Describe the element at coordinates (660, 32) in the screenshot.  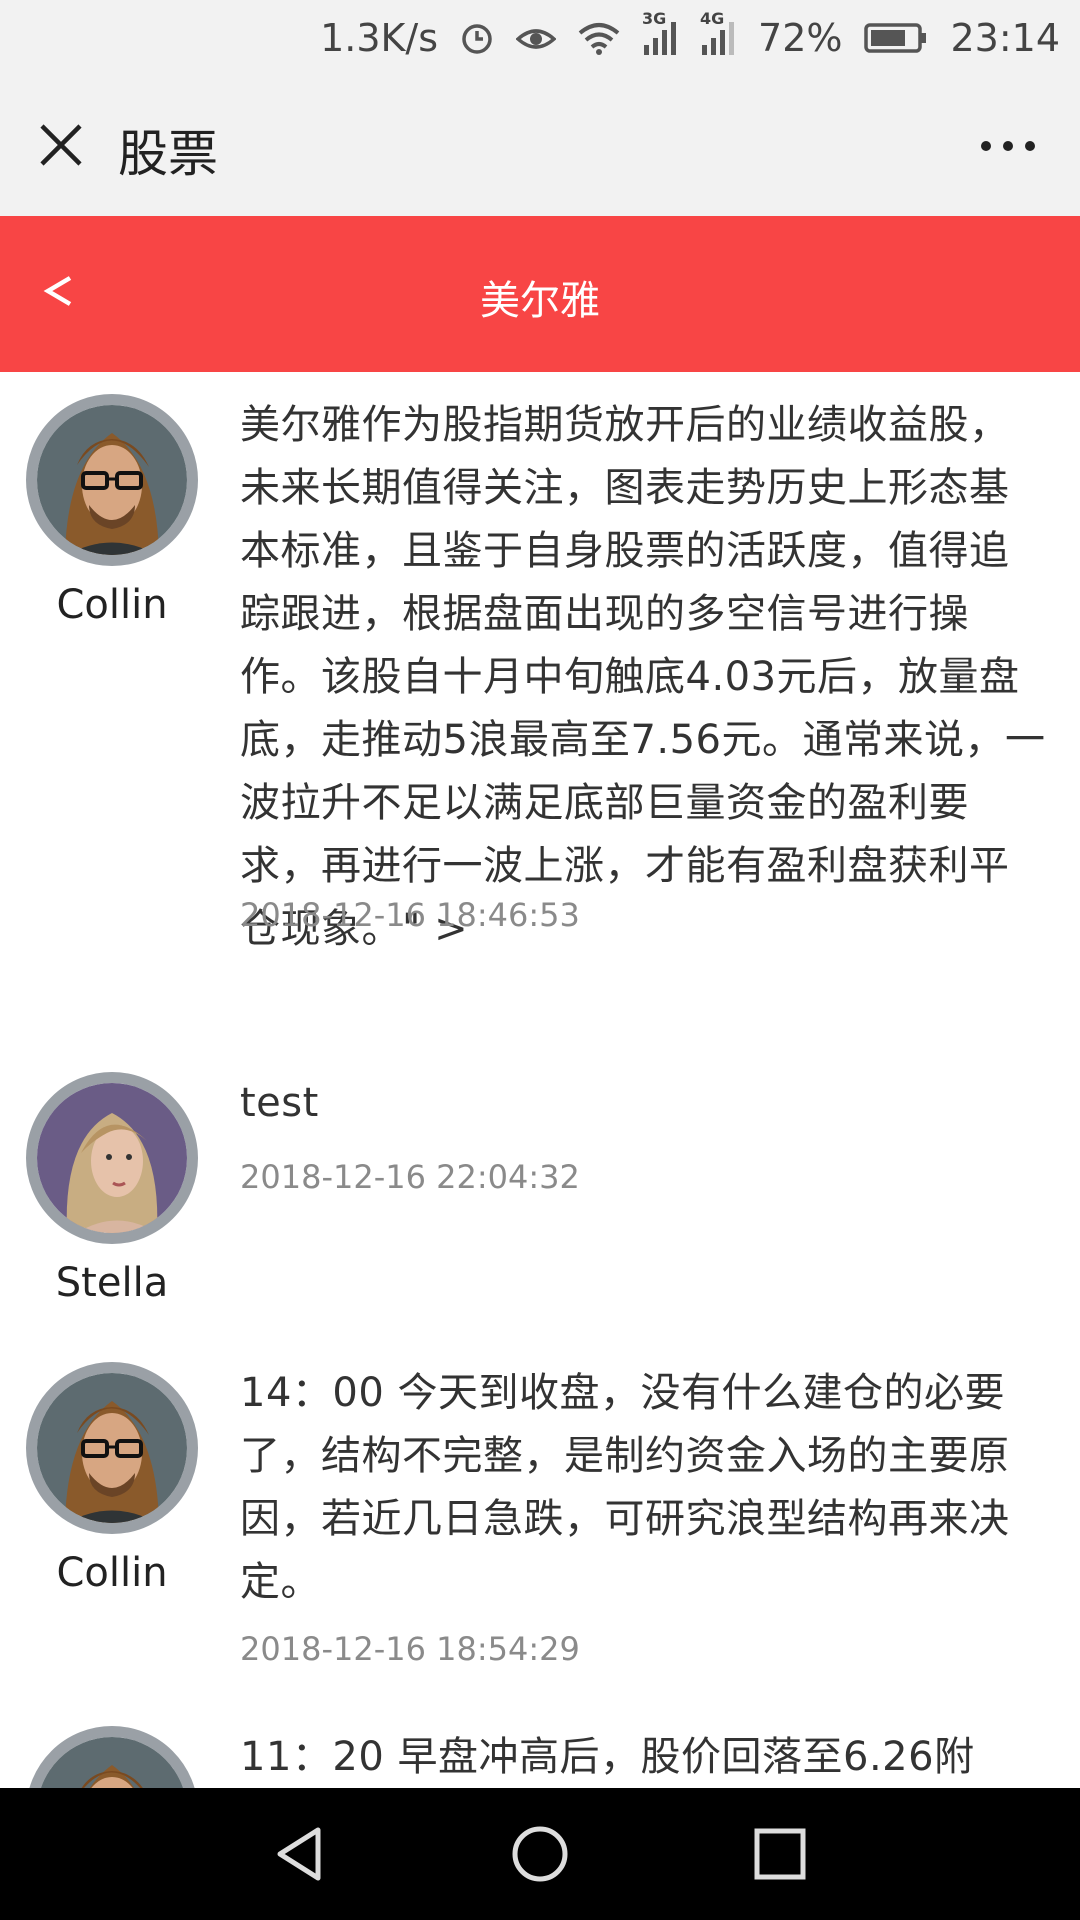
I see `signal-3g-icon: 3G` at that location.